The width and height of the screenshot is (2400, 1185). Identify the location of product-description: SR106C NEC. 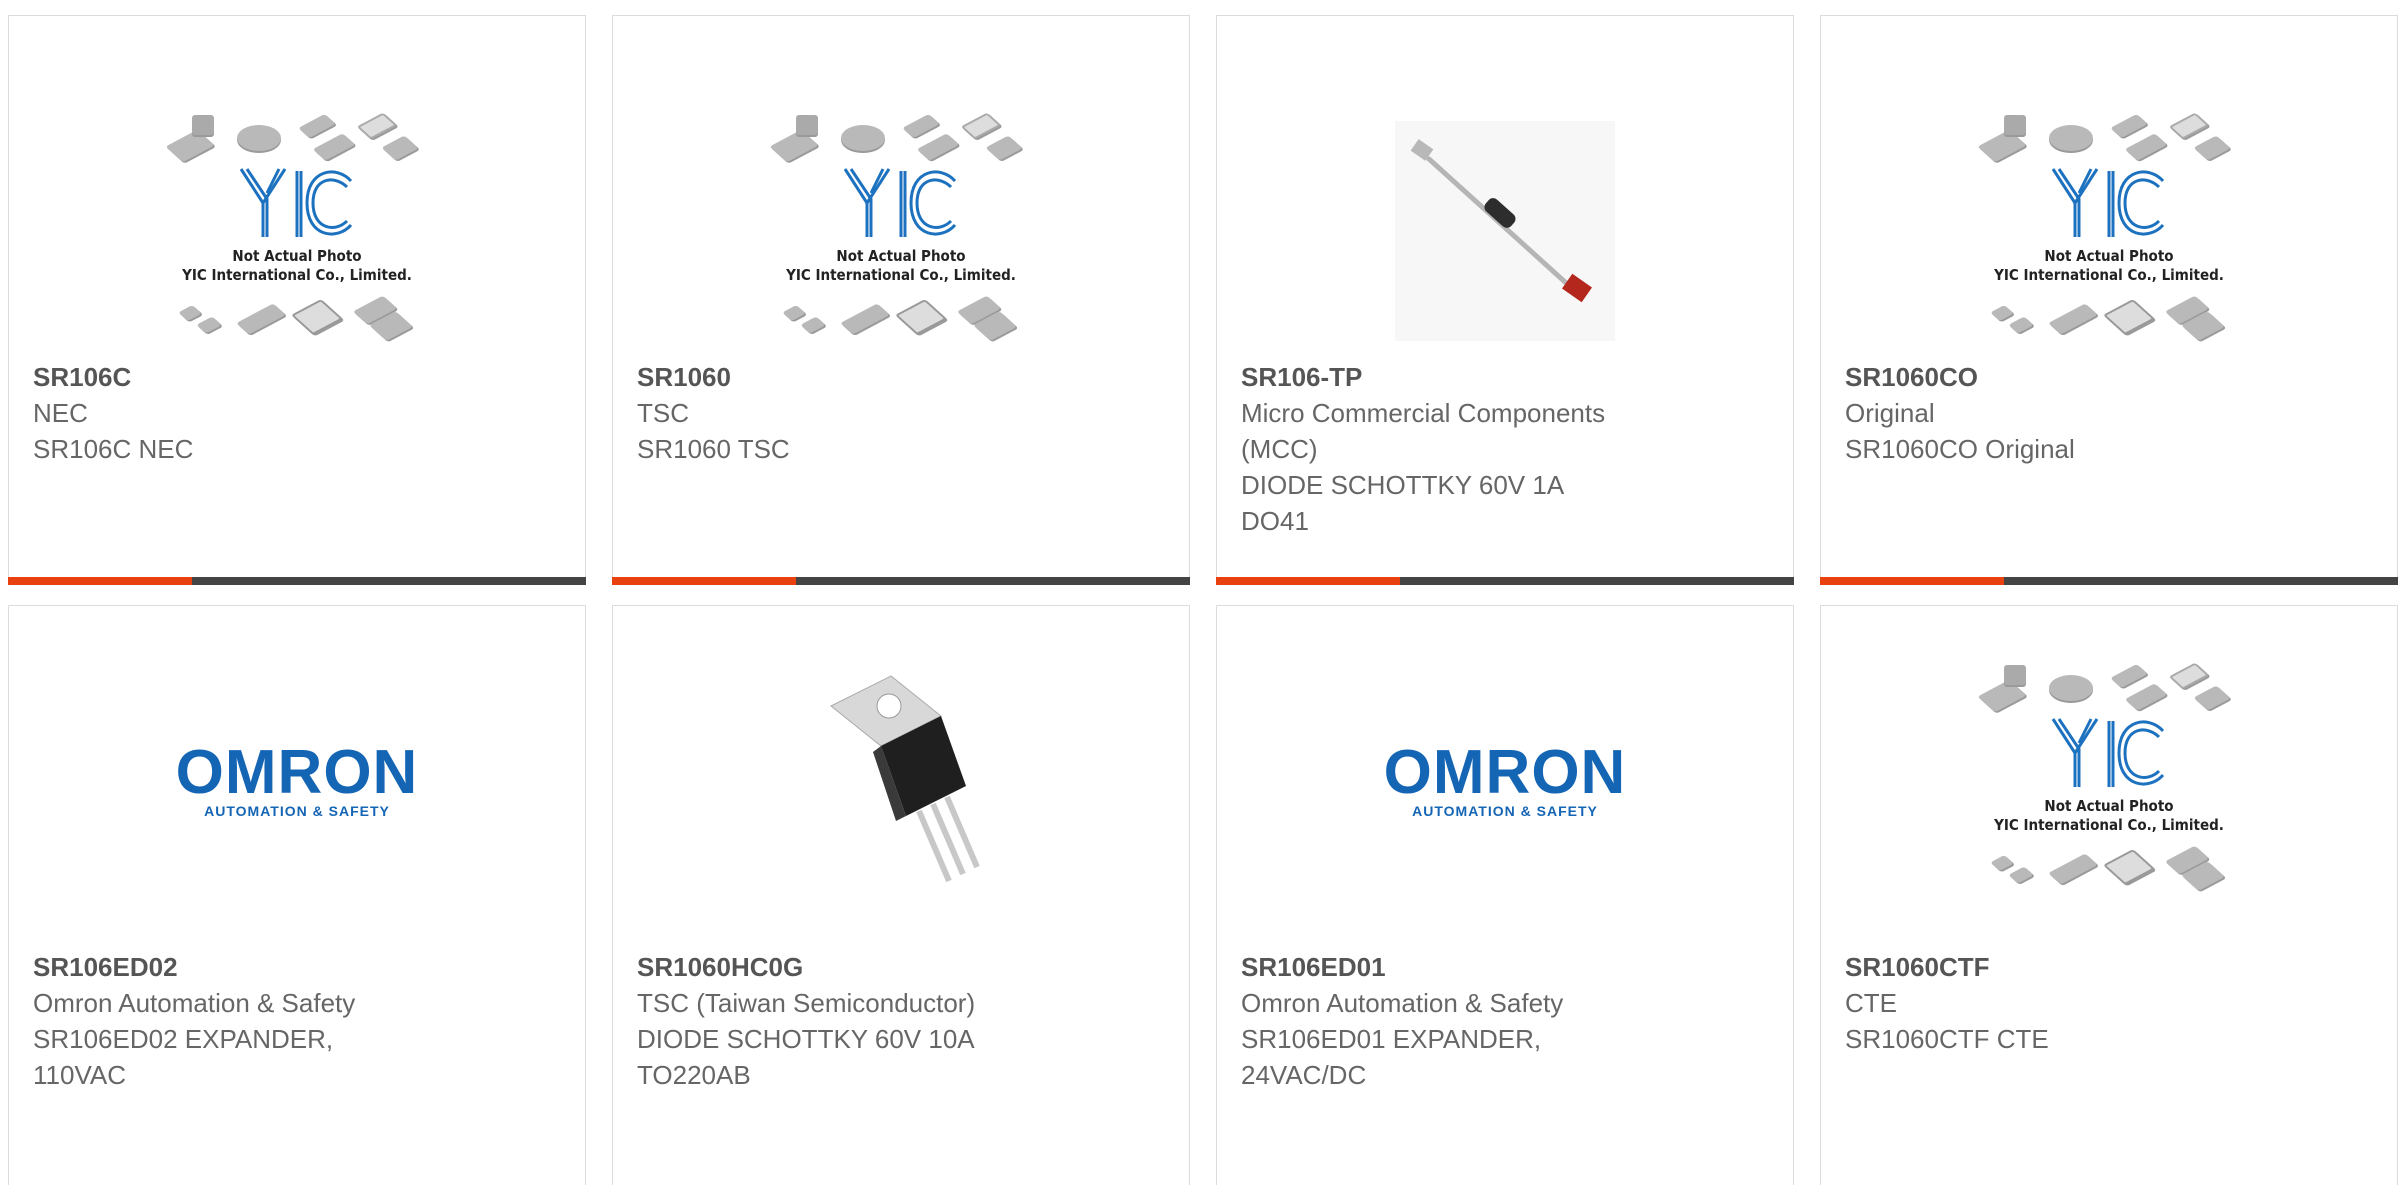
(113, 449).